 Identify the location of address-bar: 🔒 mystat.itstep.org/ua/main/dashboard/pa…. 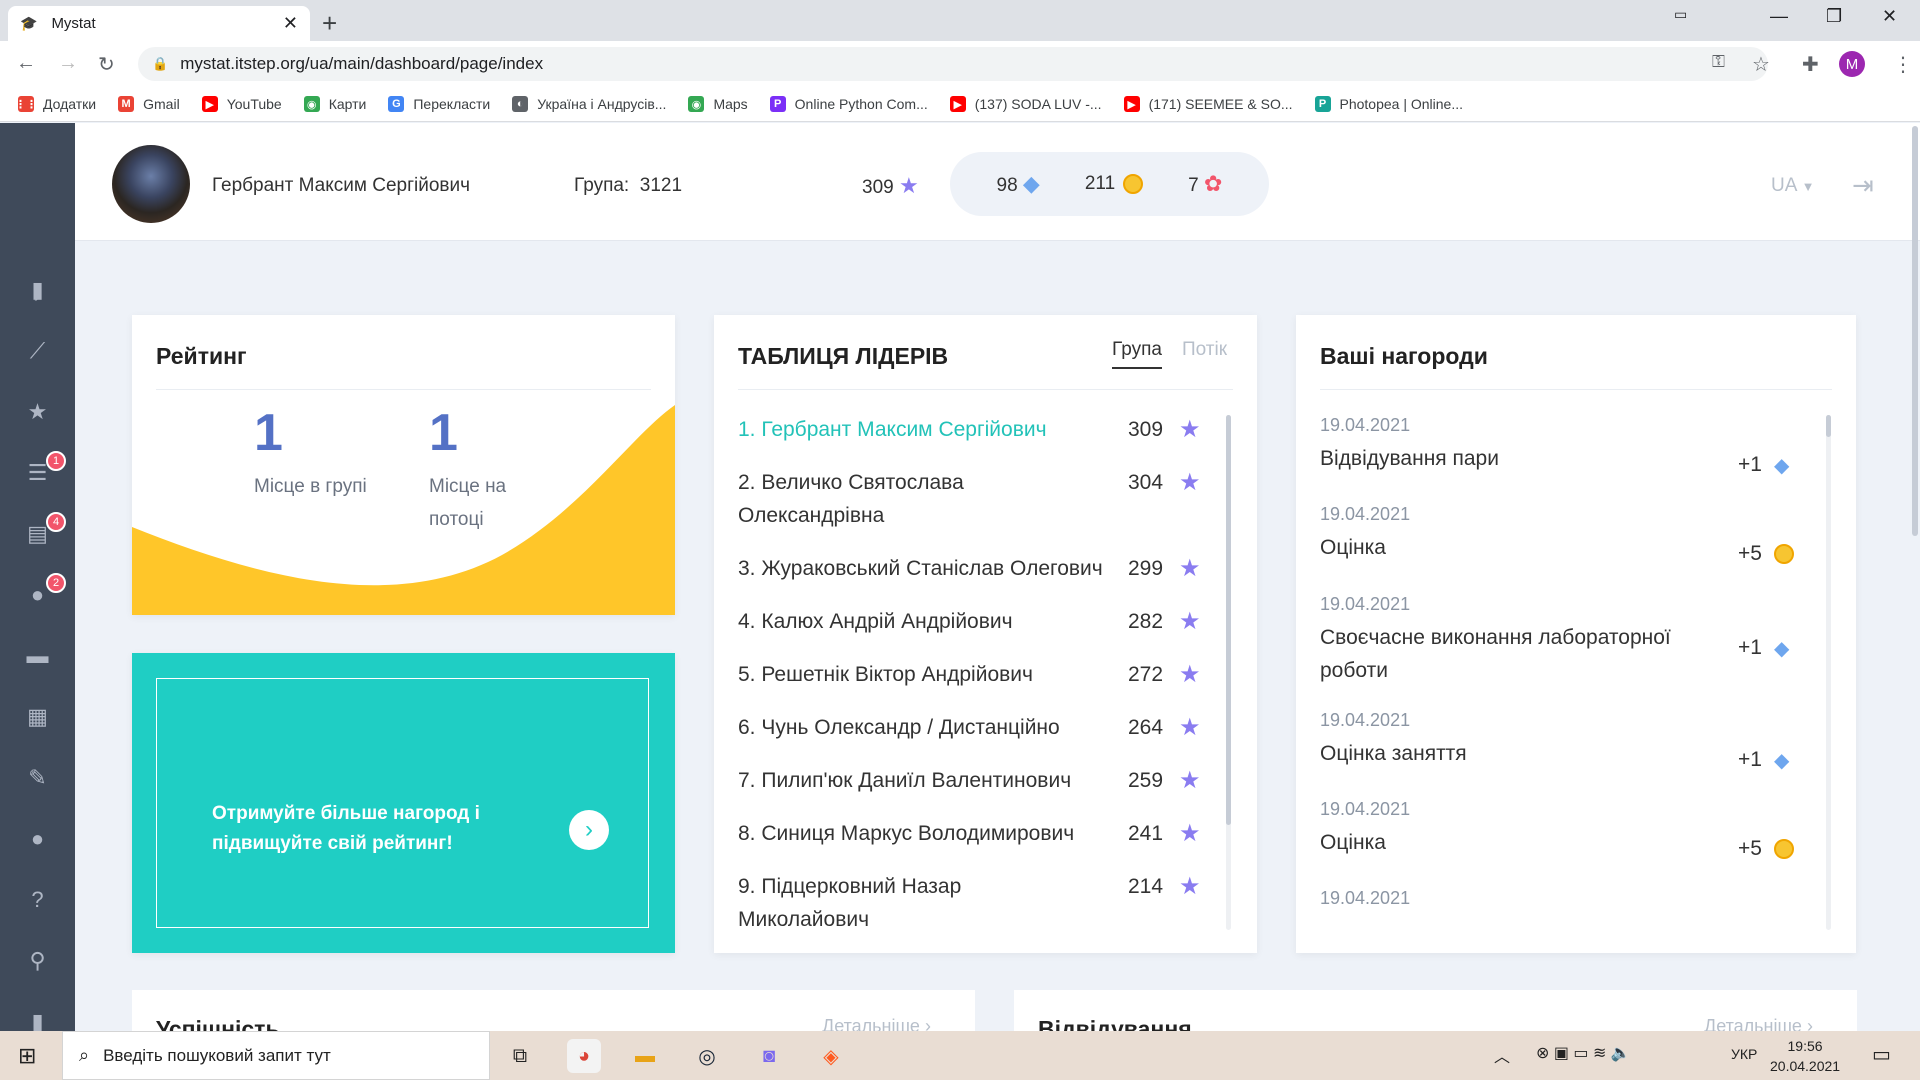
(953, 64).